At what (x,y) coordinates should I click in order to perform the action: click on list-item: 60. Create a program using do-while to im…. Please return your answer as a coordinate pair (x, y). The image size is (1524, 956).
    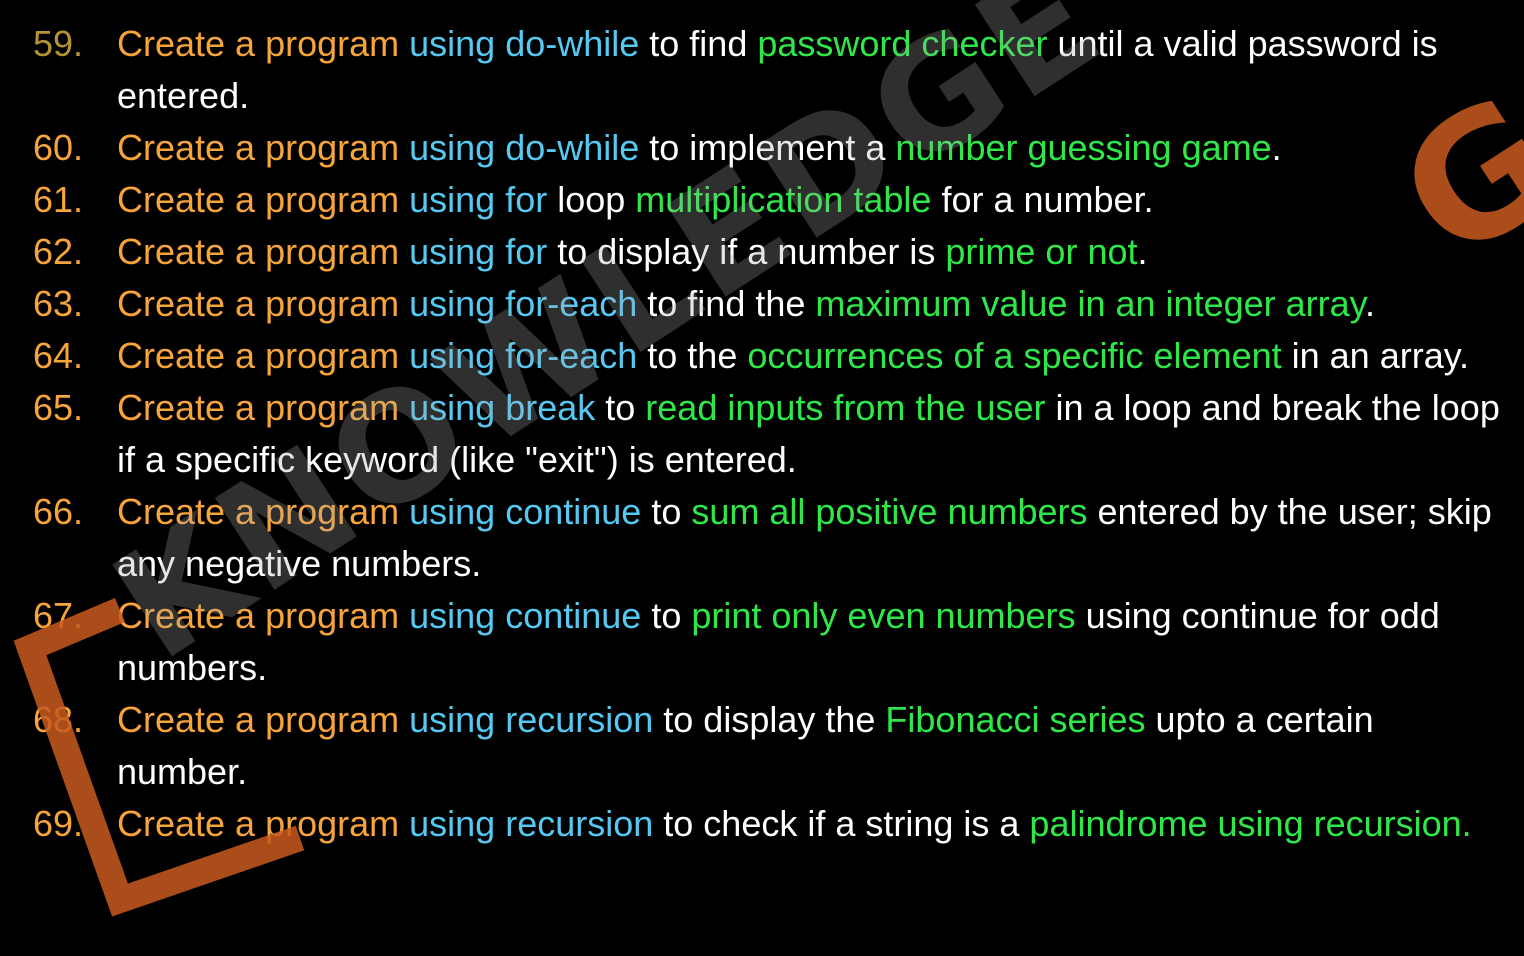
    Looking at the image, I should click on (762, 148).